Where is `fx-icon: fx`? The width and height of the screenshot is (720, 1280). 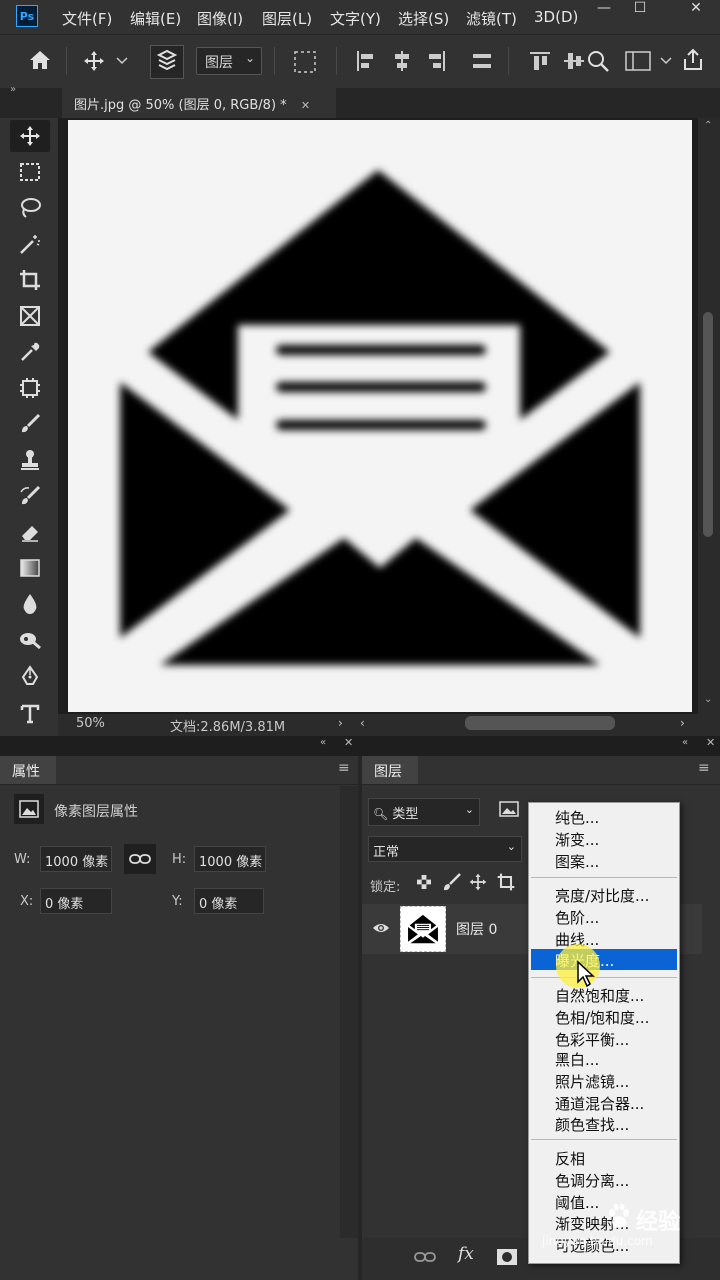
fx-icon: fx is located at coordinates (466, 1254).